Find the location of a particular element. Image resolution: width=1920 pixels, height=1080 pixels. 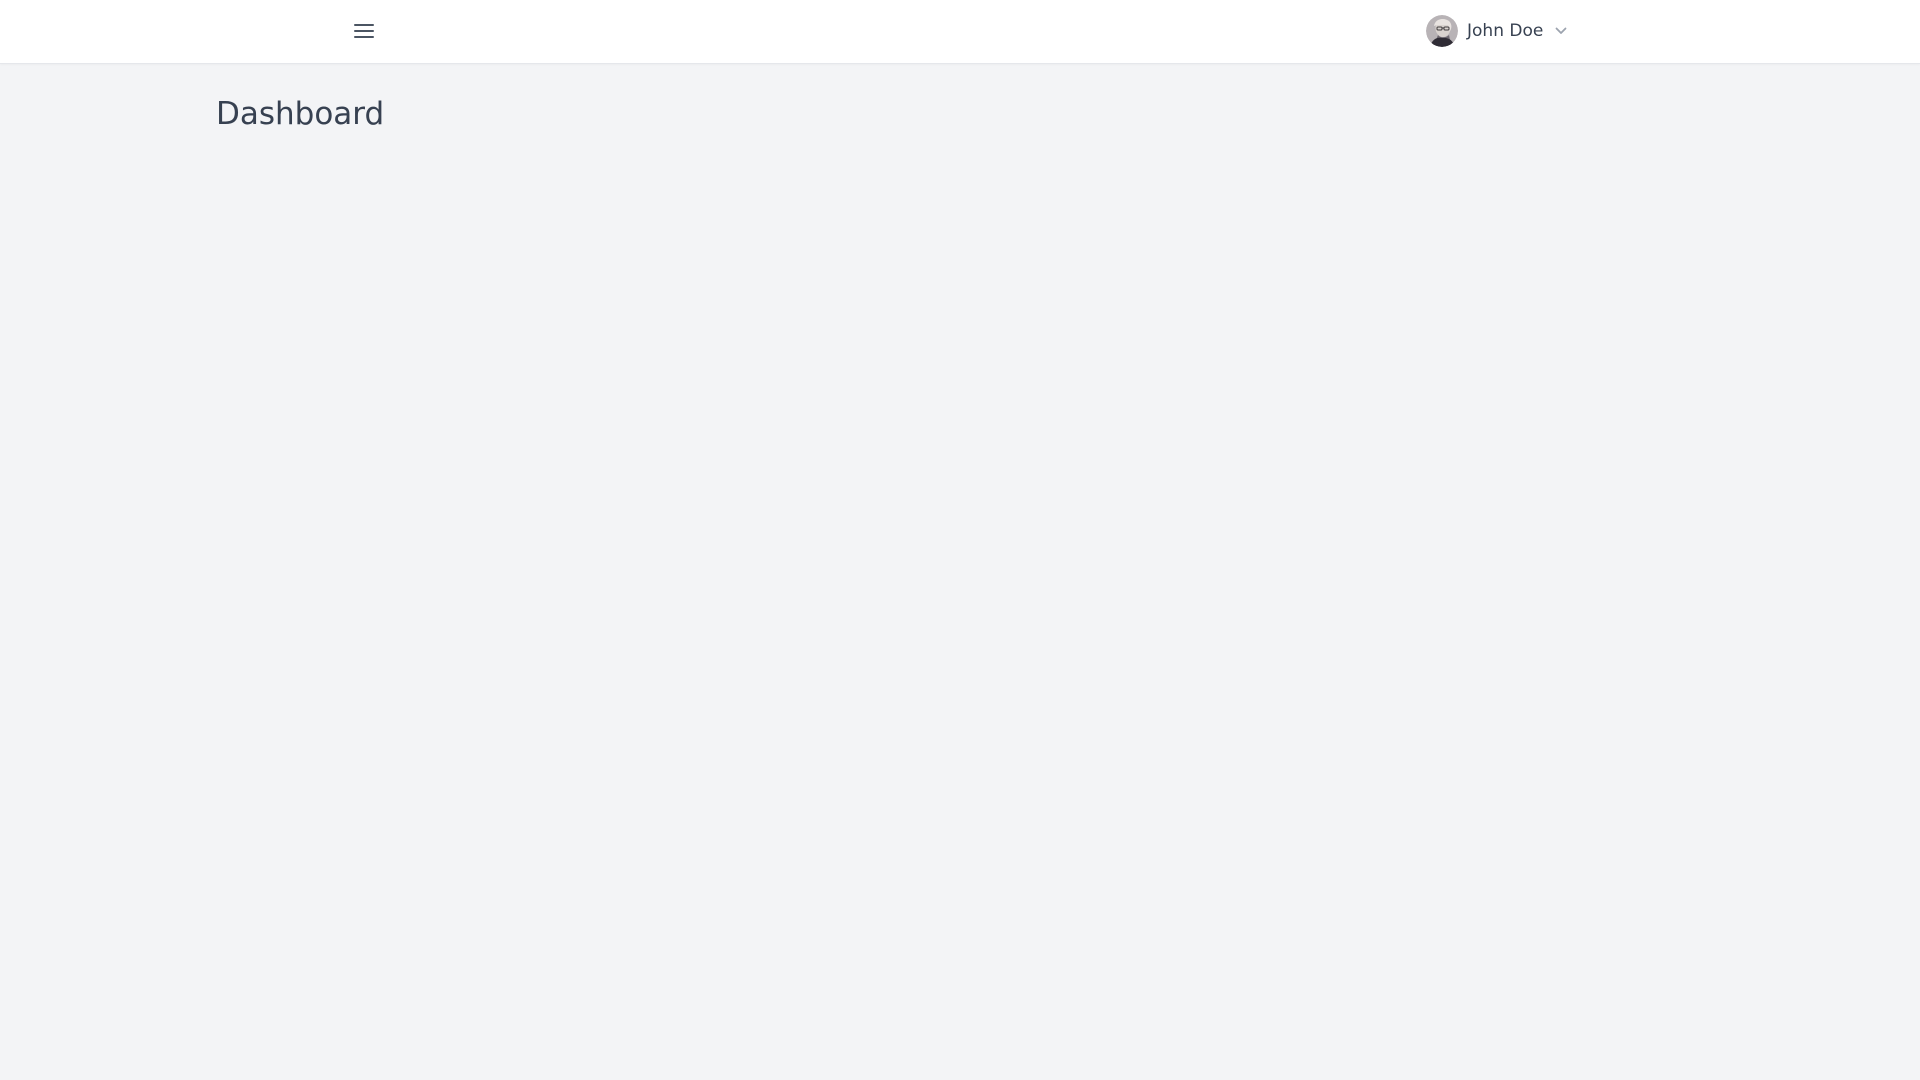

user-avatar is located at coordinates (1442, 31).